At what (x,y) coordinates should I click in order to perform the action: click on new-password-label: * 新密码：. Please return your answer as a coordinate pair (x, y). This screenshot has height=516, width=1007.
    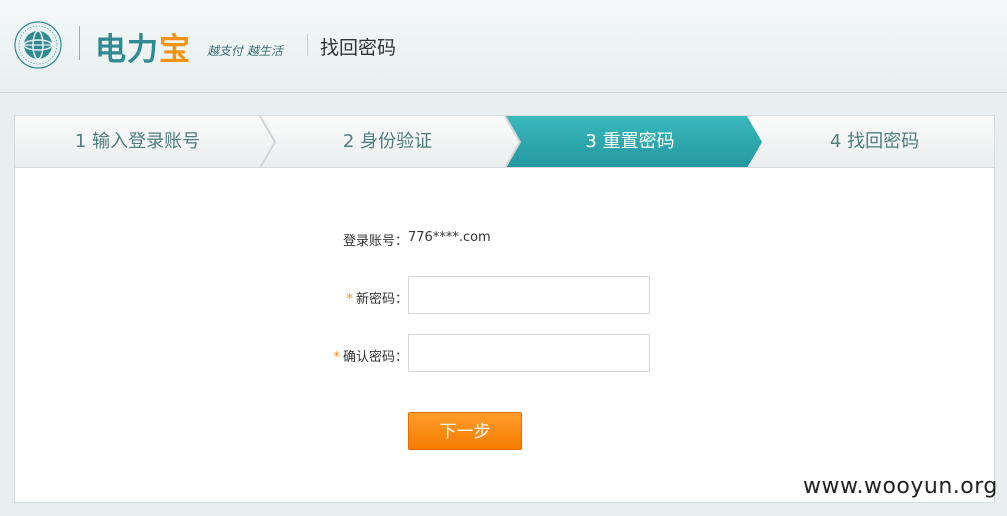
    Looking at the image, I should click on (353, 297).